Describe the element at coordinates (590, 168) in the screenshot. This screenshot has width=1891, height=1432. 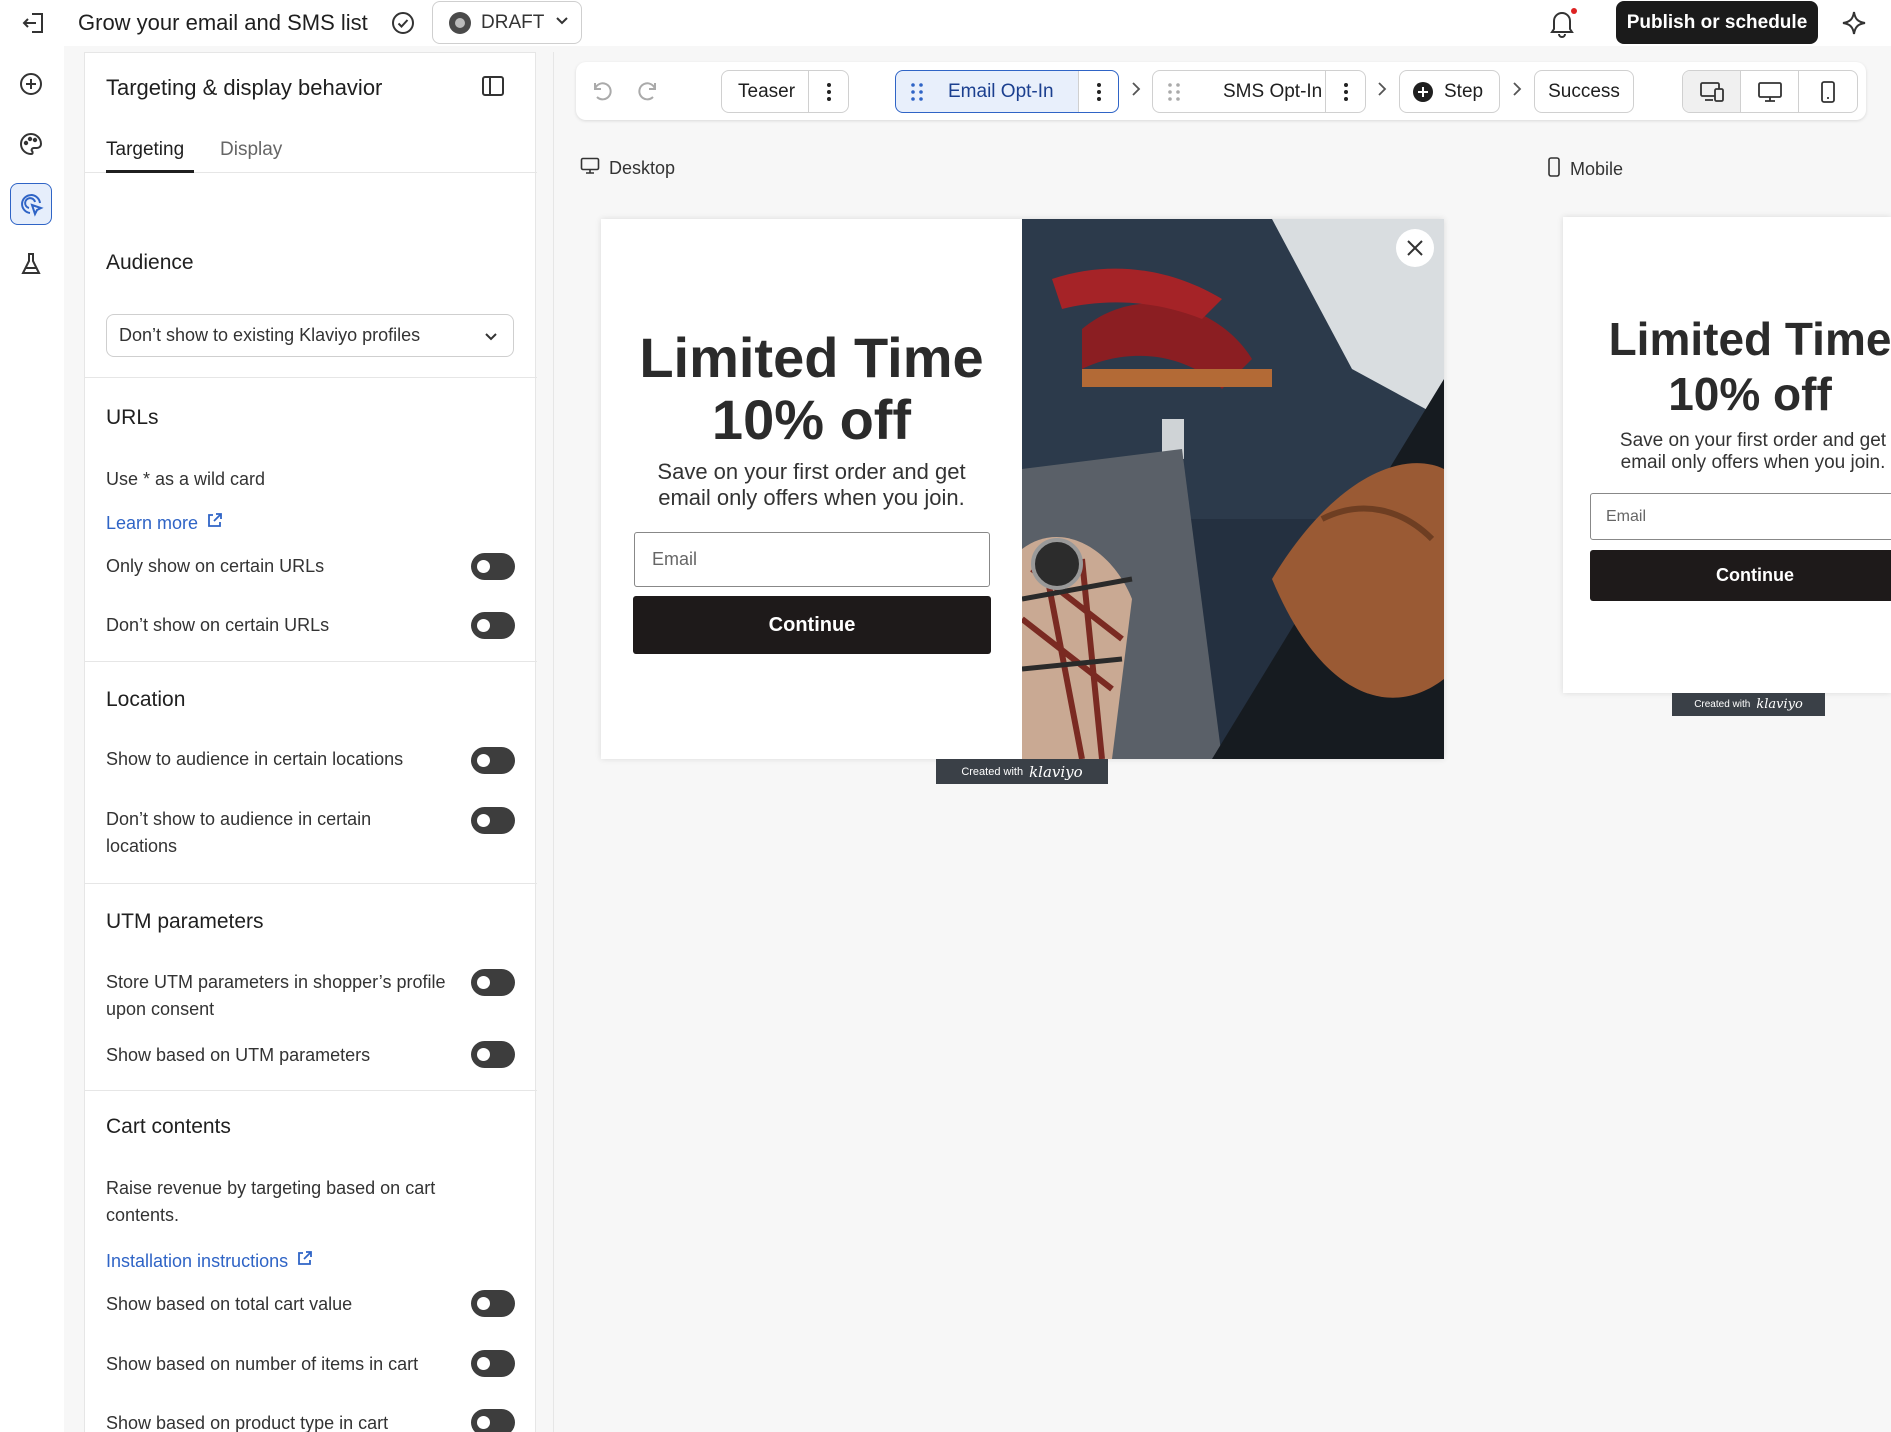
I see `desktop-icon` at that location.